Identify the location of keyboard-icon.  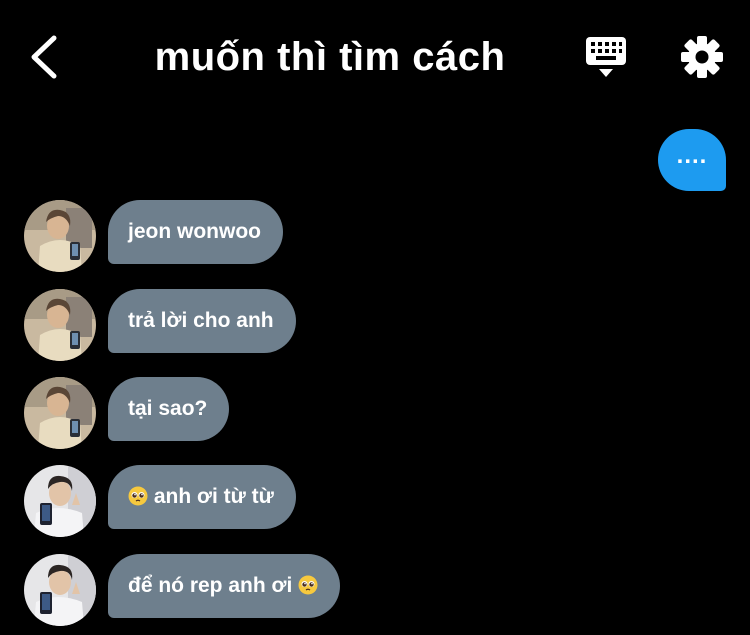
(606, 57).